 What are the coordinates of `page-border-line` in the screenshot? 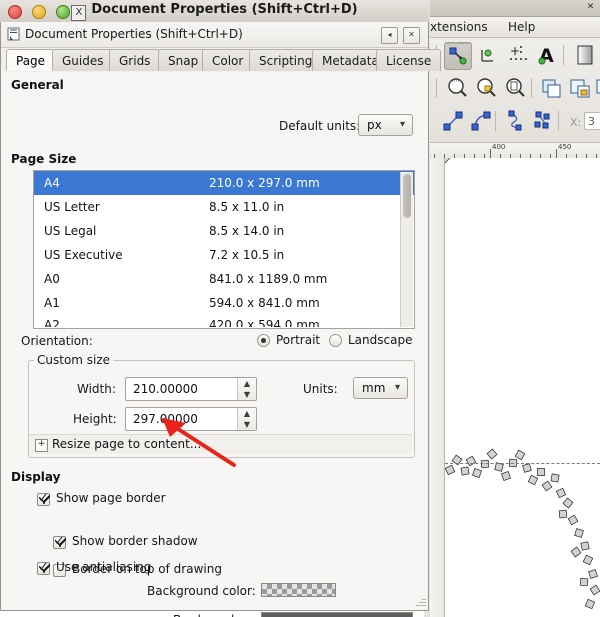 It's located at (522, 463).